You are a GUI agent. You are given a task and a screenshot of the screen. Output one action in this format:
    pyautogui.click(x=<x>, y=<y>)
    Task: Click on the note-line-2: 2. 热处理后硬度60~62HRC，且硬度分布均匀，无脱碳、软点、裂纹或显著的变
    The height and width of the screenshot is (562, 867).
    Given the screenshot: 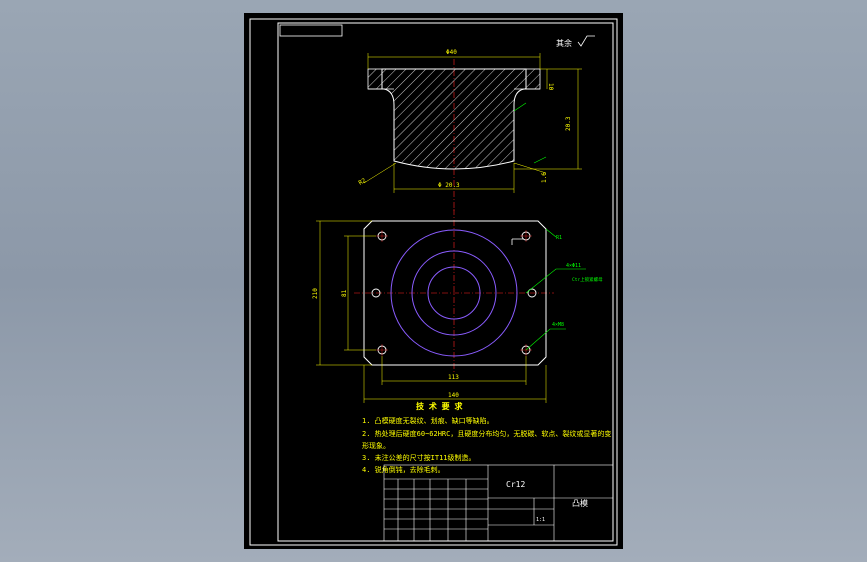 What is the action you would take?
    pyautogui.click(x=486, y=433)
    